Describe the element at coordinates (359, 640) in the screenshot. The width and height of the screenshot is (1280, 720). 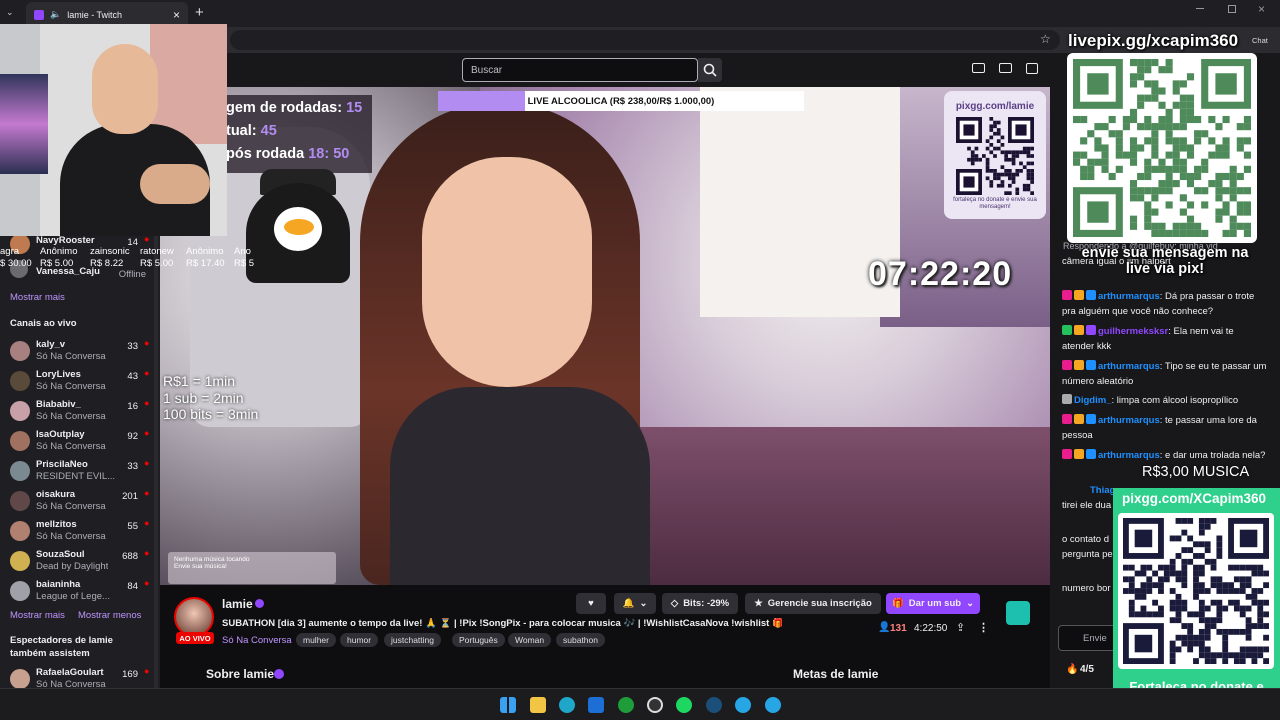
I see `tag-pill: humor` at that location.